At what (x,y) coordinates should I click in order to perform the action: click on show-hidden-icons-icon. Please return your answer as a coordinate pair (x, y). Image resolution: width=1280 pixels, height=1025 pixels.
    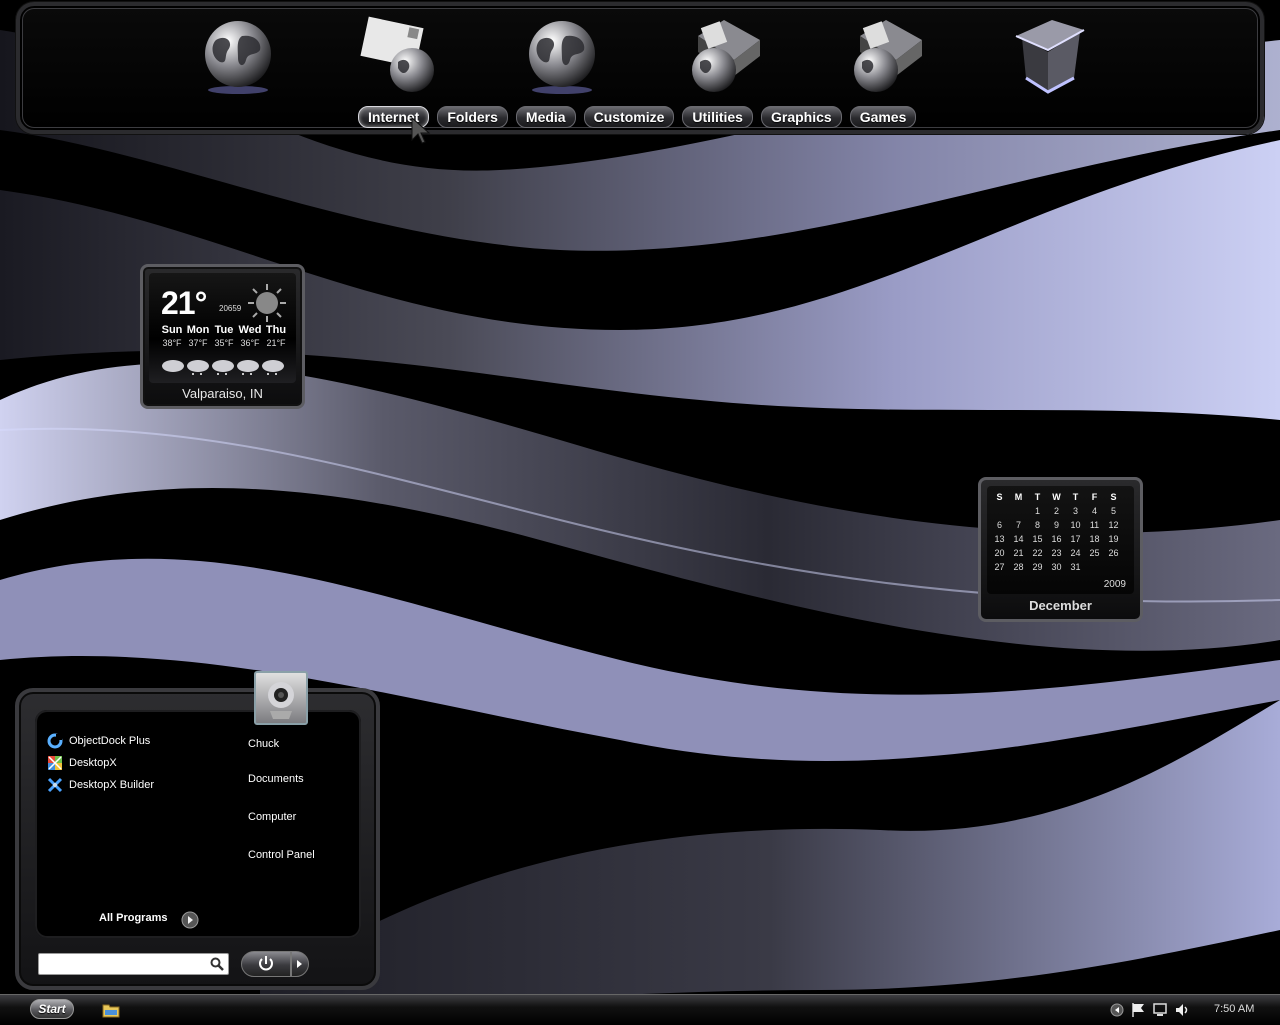
    Looking at the image, I should click on (1117, 1010).